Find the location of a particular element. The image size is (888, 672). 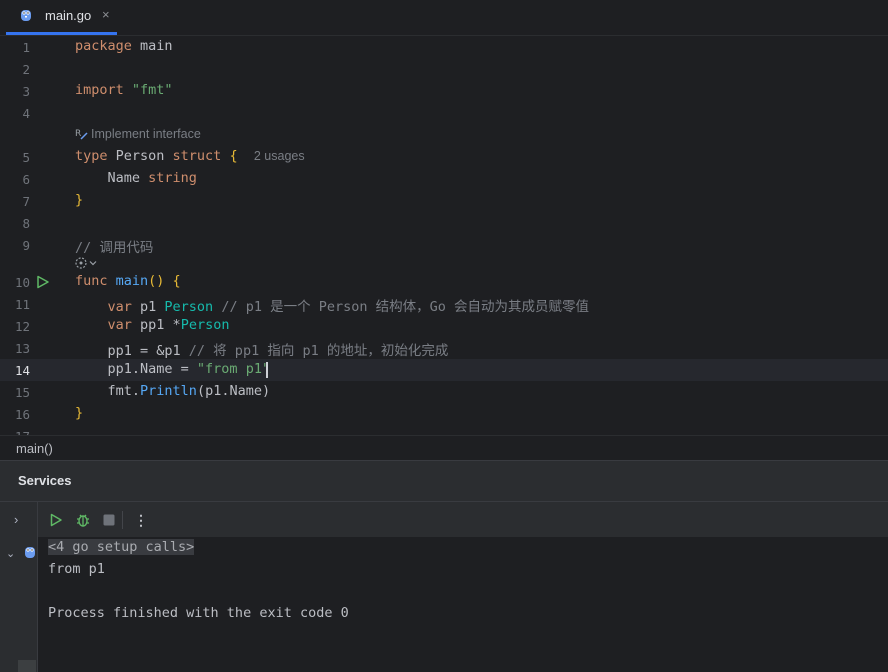

type-keyword: string is located at coordinates (172, 178).